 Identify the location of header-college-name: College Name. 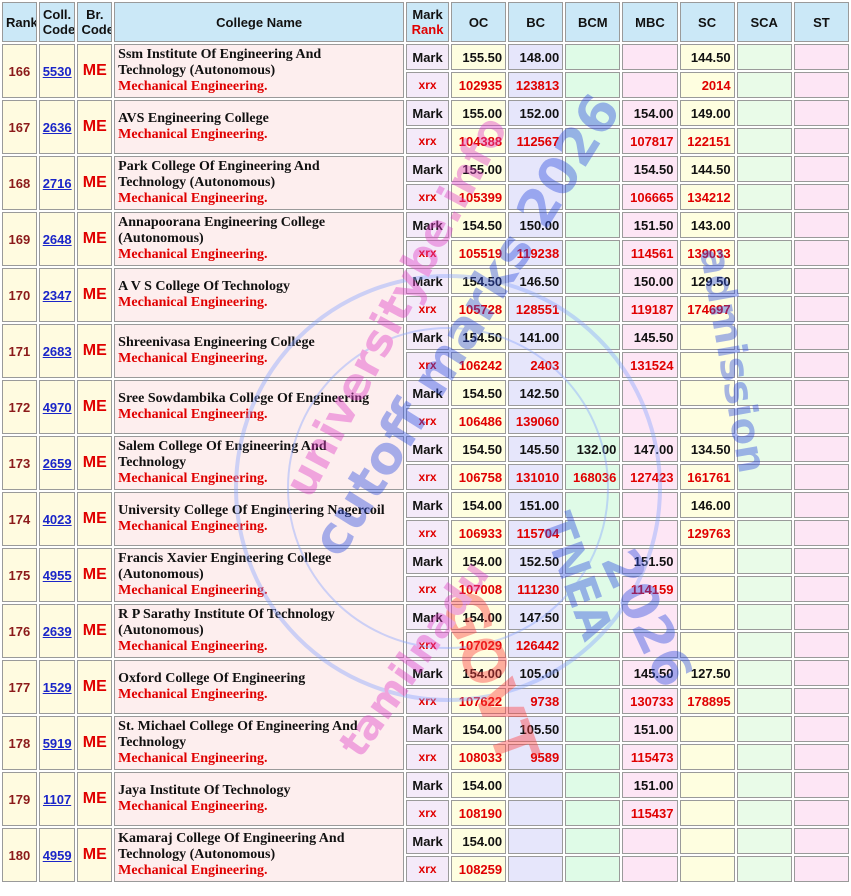
(259, 22).